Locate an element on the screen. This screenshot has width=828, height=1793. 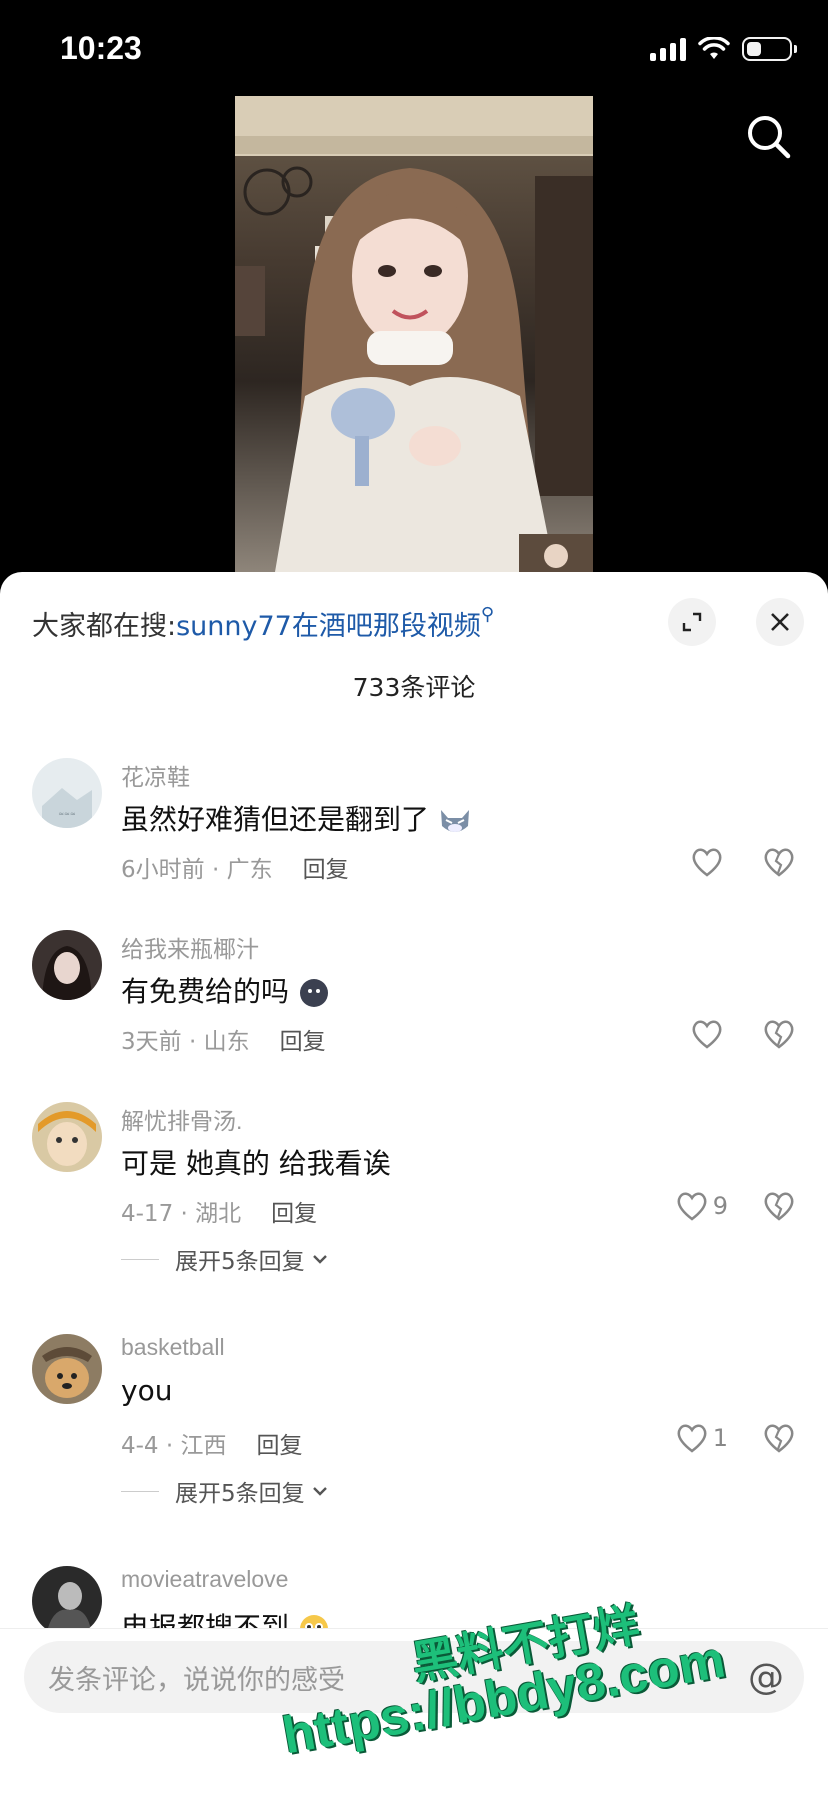
comment-meta: 4-17 · 湖北 回复 is located at coordinates (219, 1211).